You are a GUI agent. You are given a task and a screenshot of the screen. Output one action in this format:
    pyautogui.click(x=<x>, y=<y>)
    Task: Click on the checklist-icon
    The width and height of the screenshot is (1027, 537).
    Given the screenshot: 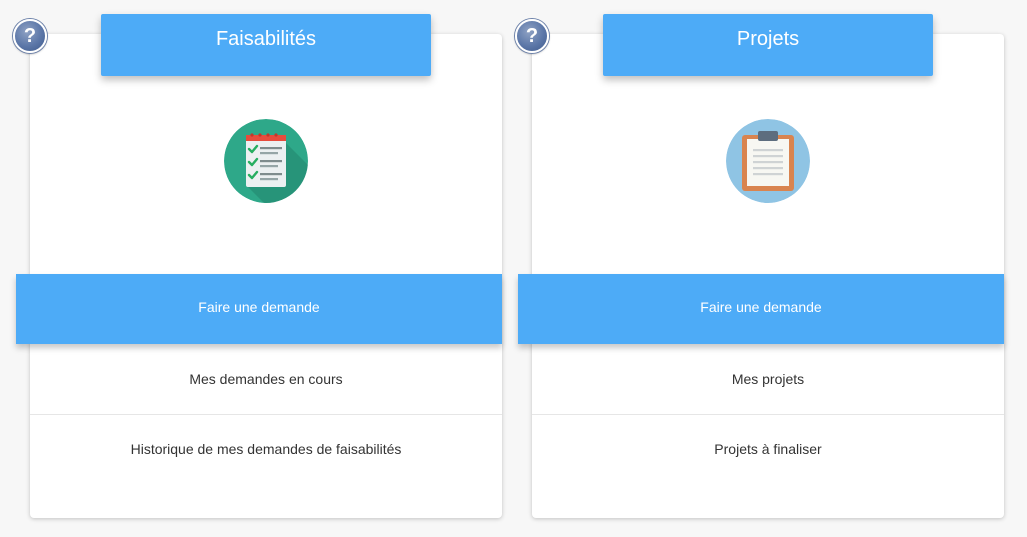 What is the action you would take?
    pyautogui.click(x=266, y=161)
    